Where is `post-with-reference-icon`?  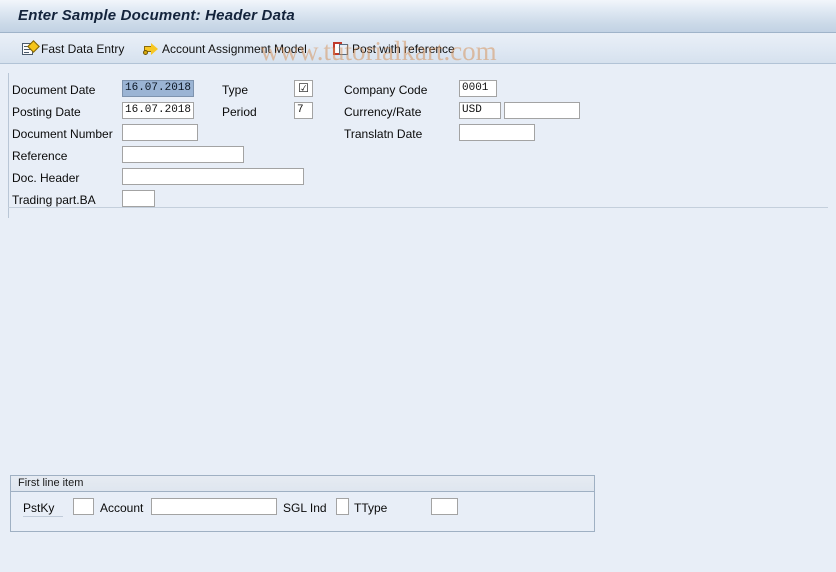 post-with-reference-icon is located at coordinates (341, 49).